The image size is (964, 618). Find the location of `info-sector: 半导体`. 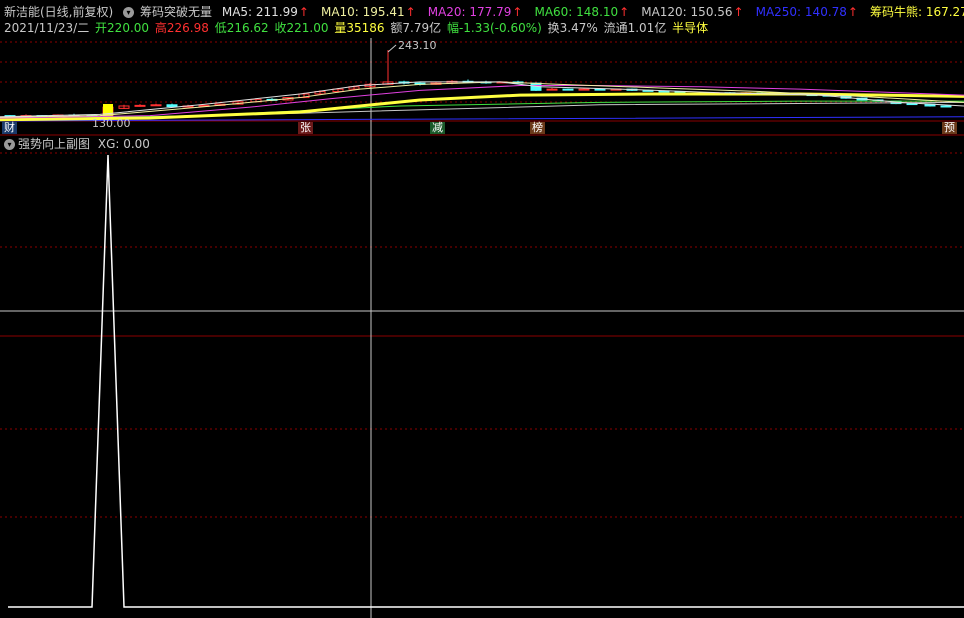

info-sector: 半导体 is located at coordinates (690, 28).